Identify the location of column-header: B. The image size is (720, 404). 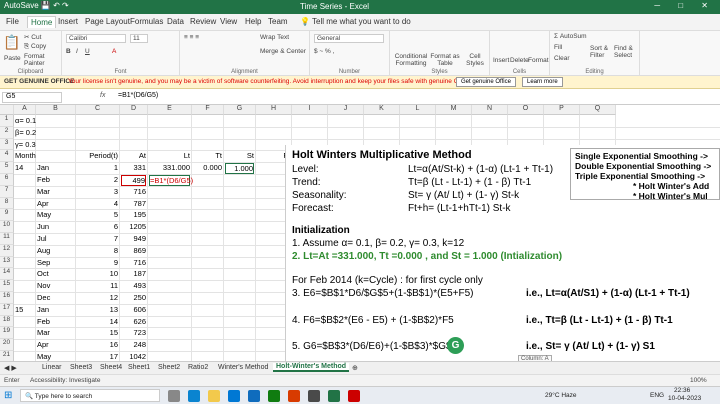
(56, 110).